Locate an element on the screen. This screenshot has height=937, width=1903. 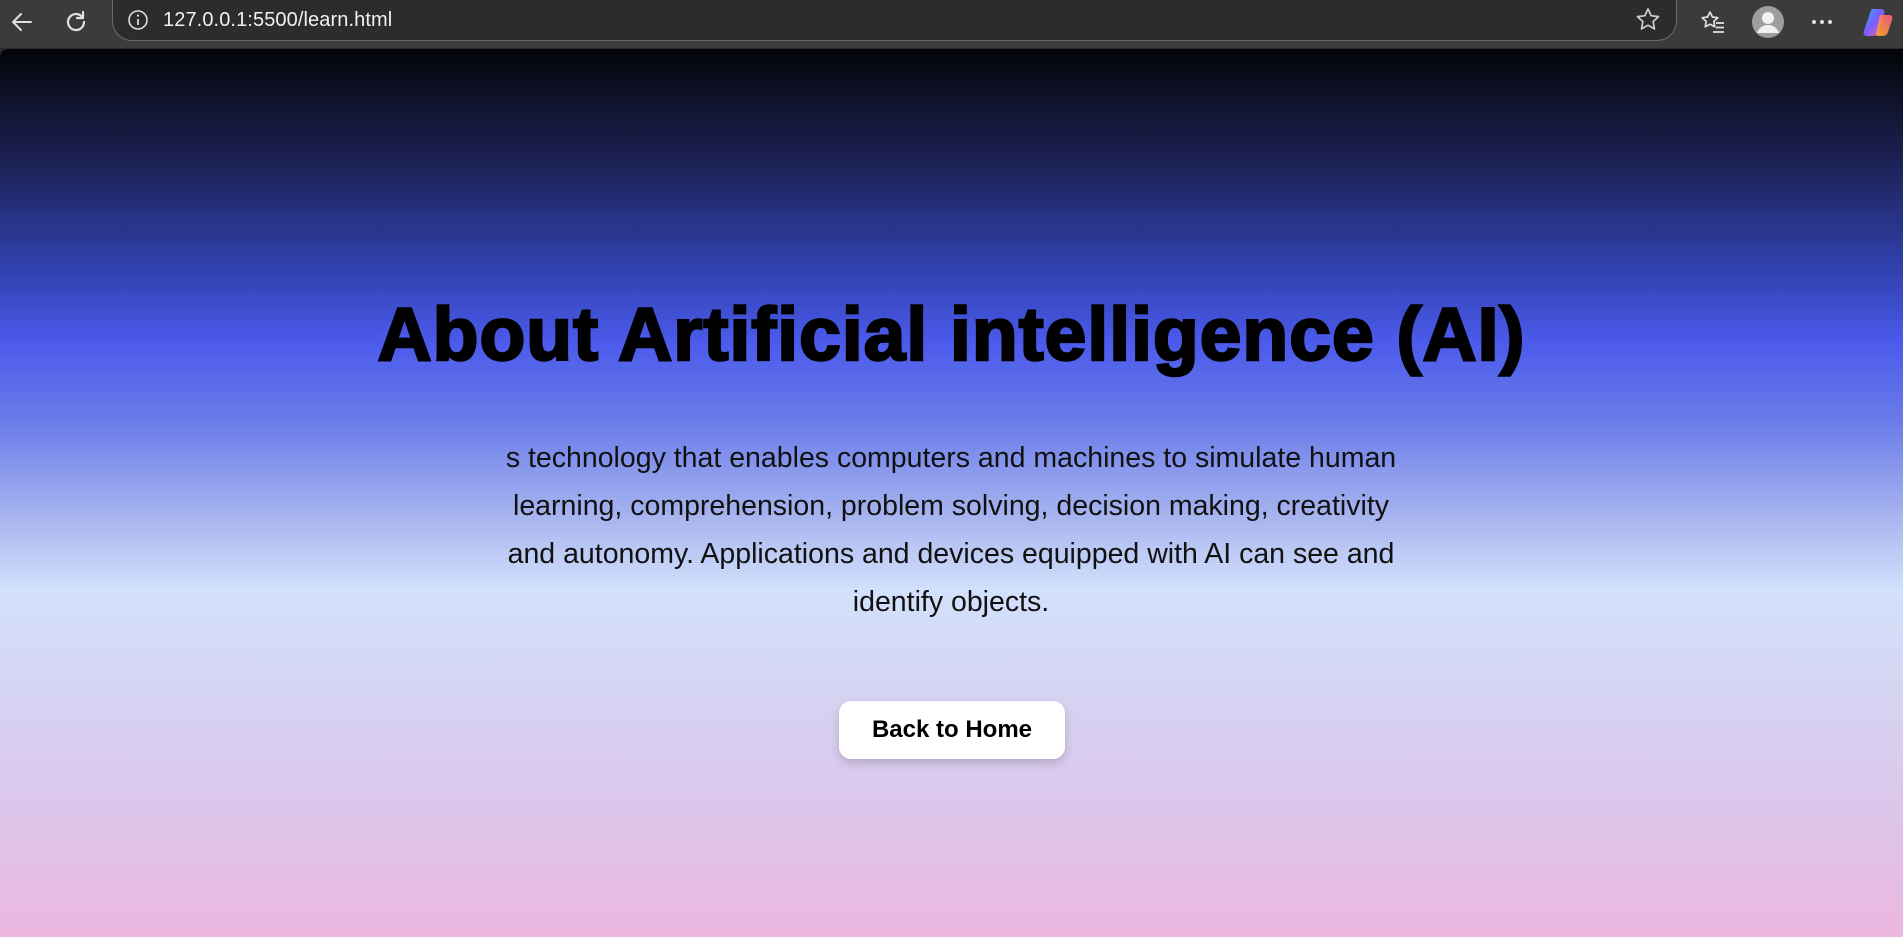
address-bar: 127.0.0.1:5500/learn.html is located at coordinates (894, 20).